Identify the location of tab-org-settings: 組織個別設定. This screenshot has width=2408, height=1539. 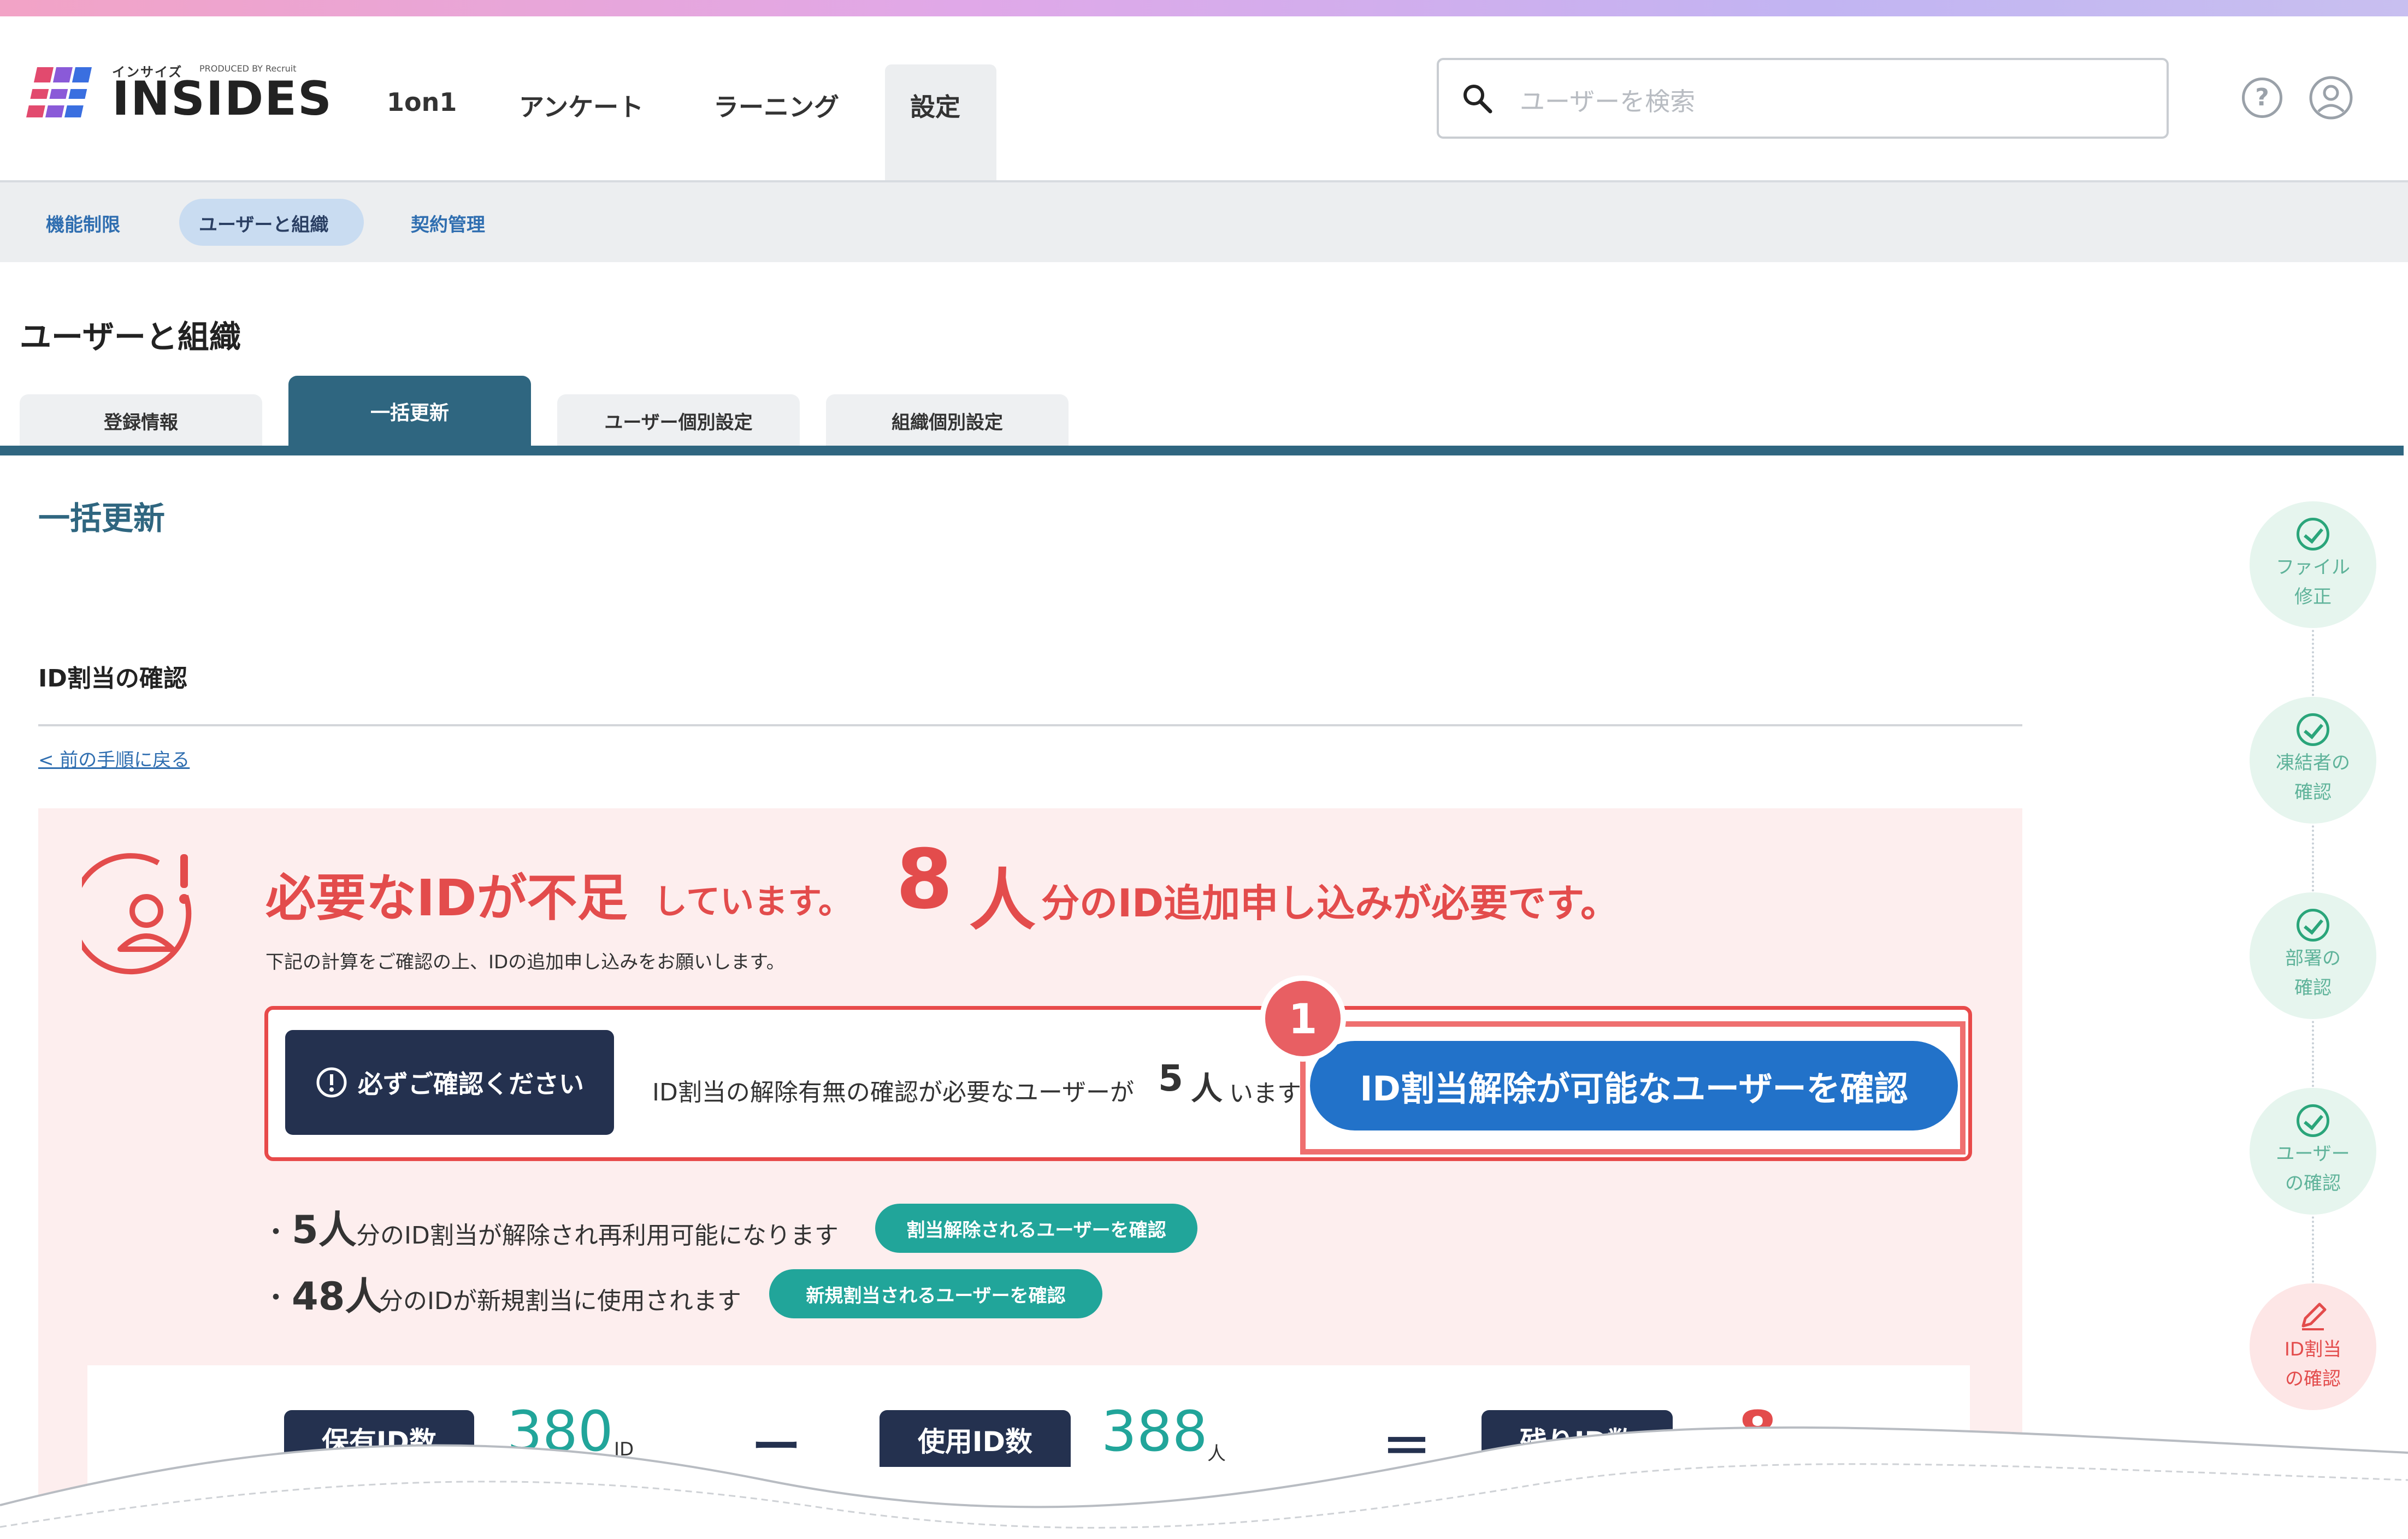
(947, 421).